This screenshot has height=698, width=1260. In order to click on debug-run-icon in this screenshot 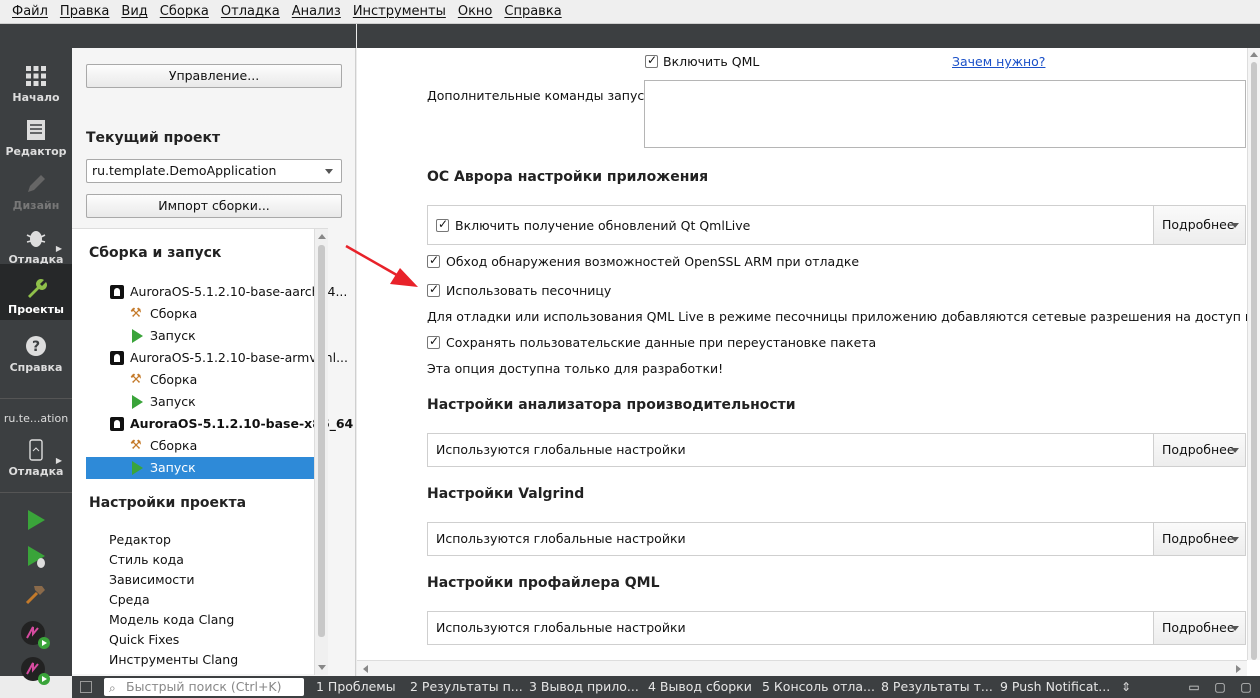, I will do `click(36, 557)`.